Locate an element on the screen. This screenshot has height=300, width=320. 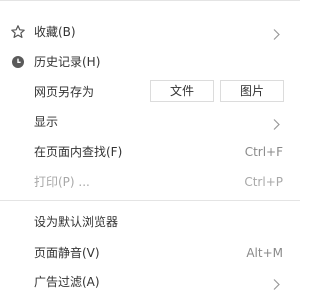
menu-divider is located at coordinates (150, 200).